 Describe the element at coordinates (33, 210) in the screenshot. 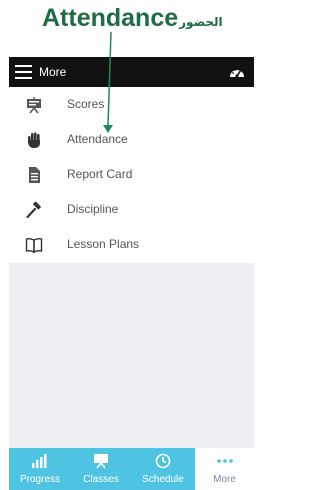

I see `gavel-icon` at that location.